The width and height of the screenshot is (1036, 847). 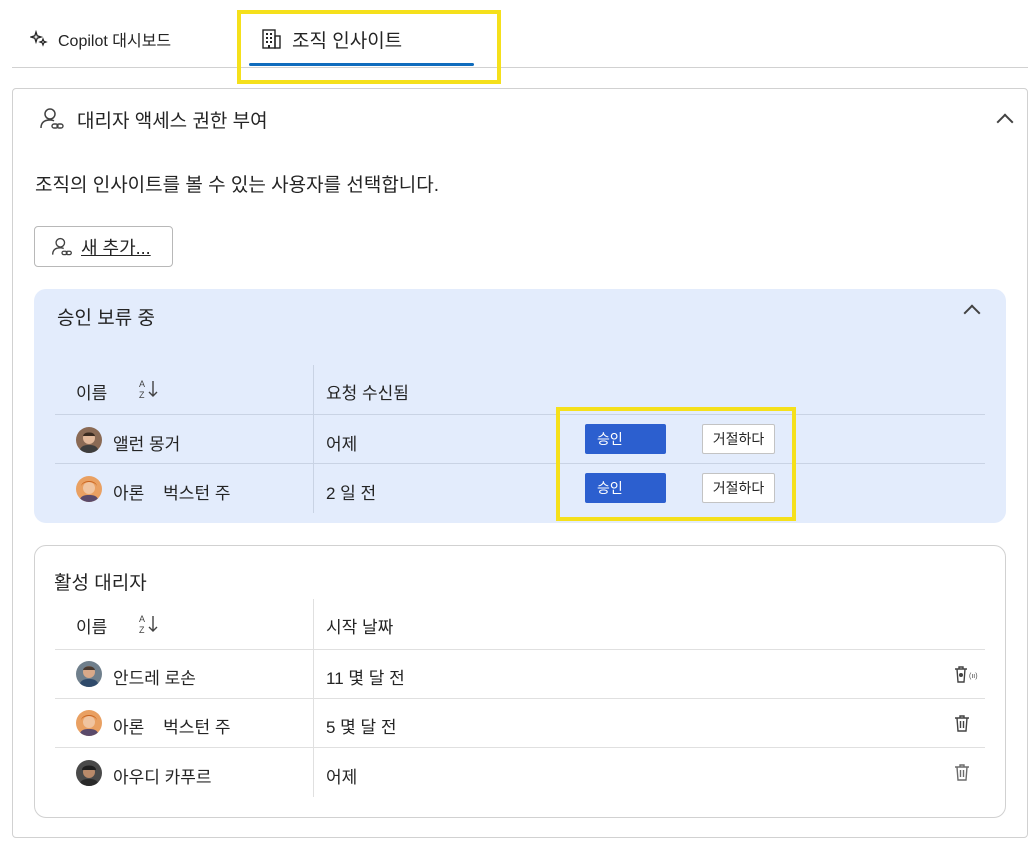 I want to click on svg-text: (ıı), so click(x=973, y=676).